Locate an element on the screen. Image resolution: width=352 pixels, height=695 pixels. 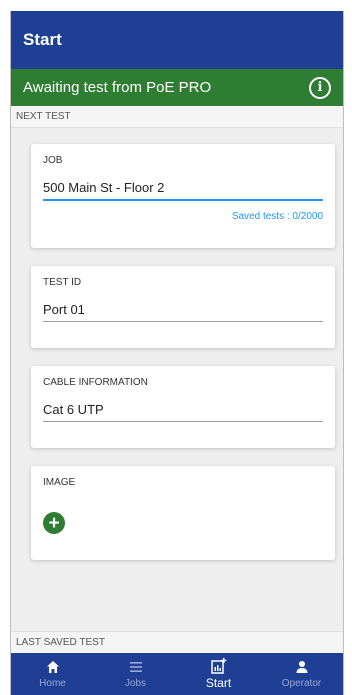
bottom-navigation: Home Jobs Start Operator is located at coordinates (177, 674).